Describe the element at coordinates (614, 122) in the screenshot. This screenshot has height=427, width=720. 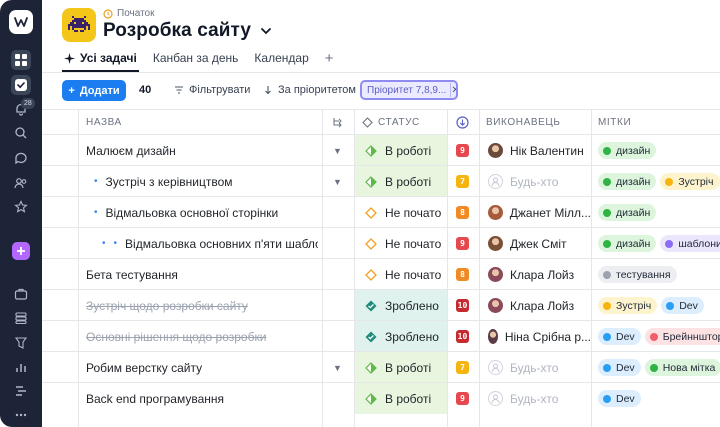
I see `column-header-tags: МІТКИ` at that location.